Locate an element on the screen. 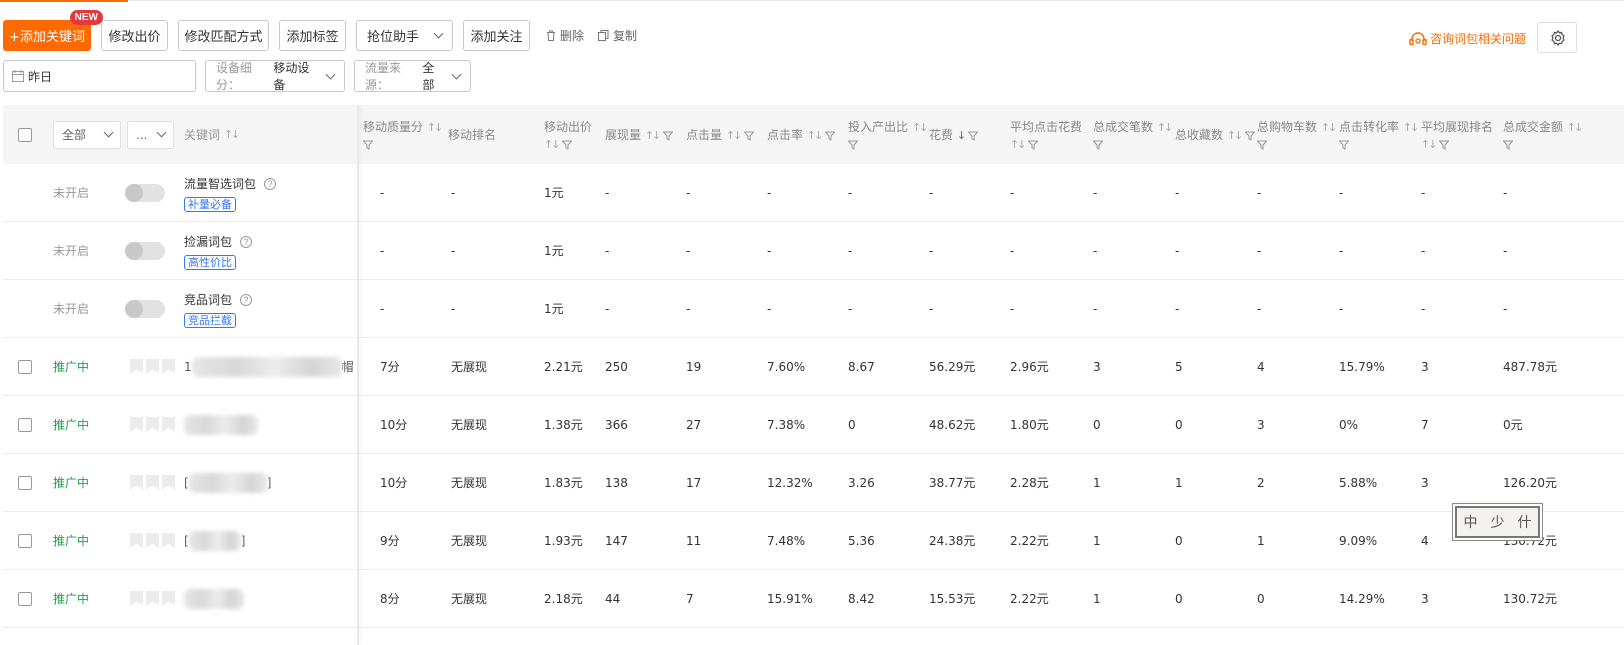 The image size is (1624, 645). header-rank: 移动排名 is located at coordinates (472, 134).